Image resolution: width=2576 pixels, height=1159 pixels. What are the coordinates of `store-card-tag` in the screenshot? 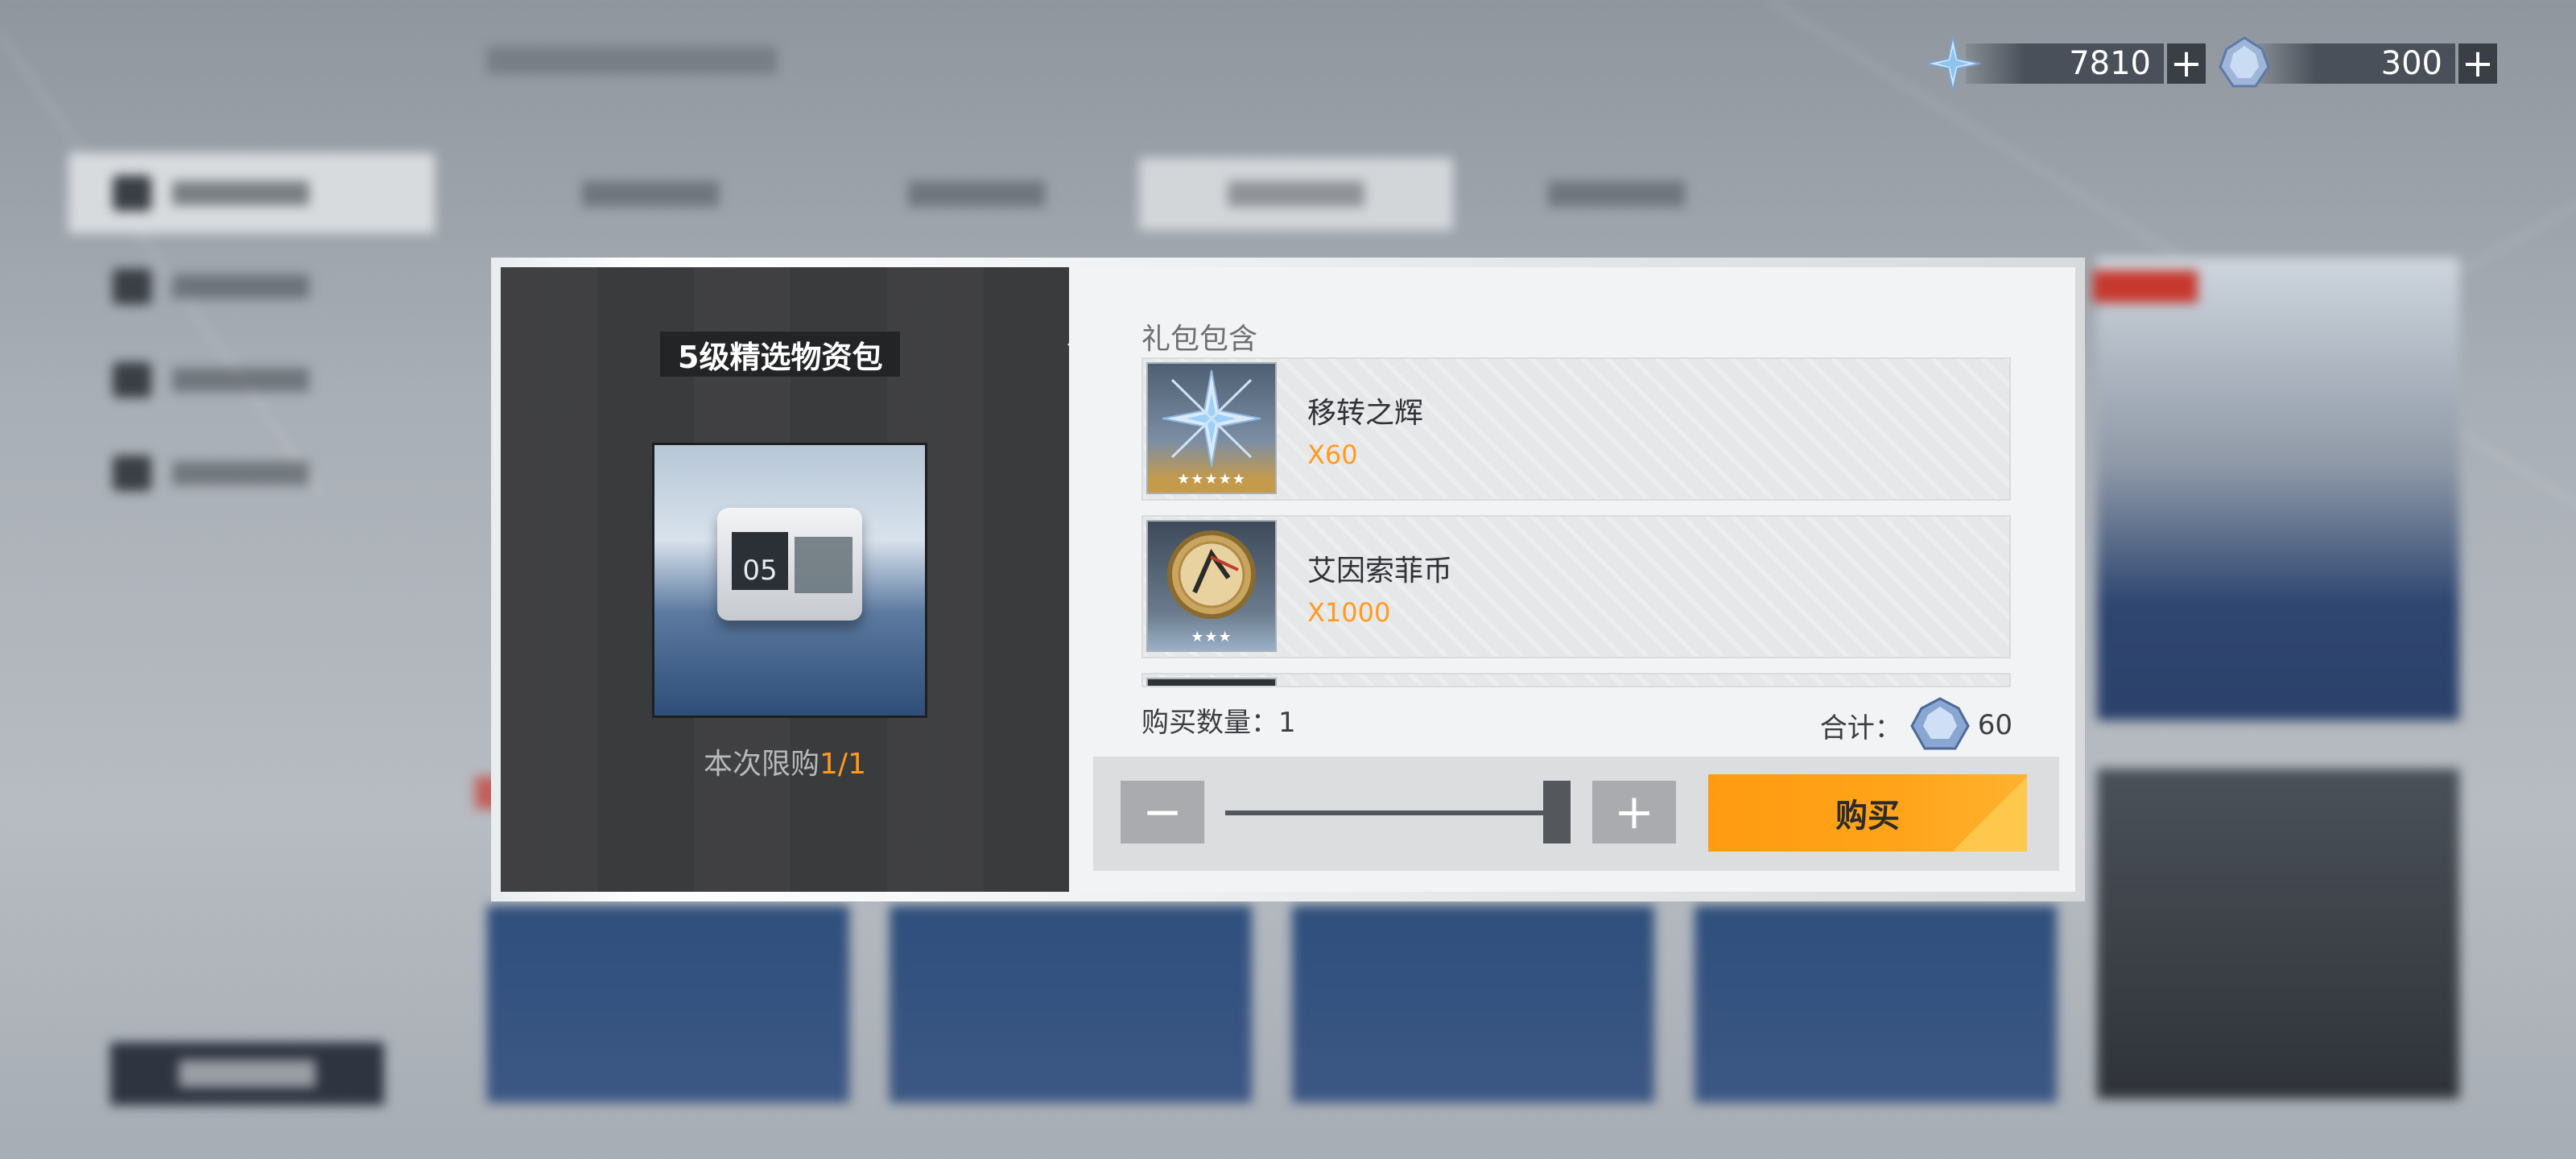 It's located at (2145, 286).